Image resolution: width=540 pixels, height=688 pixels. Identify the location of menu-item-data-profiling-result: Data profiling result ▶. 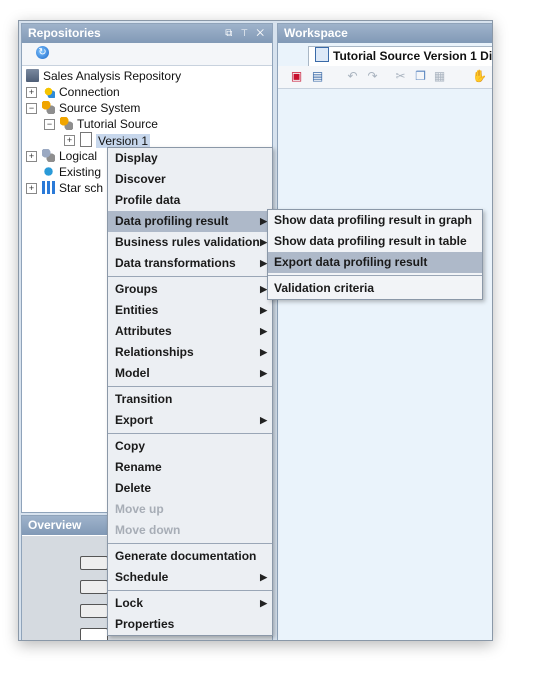
(190, 221).